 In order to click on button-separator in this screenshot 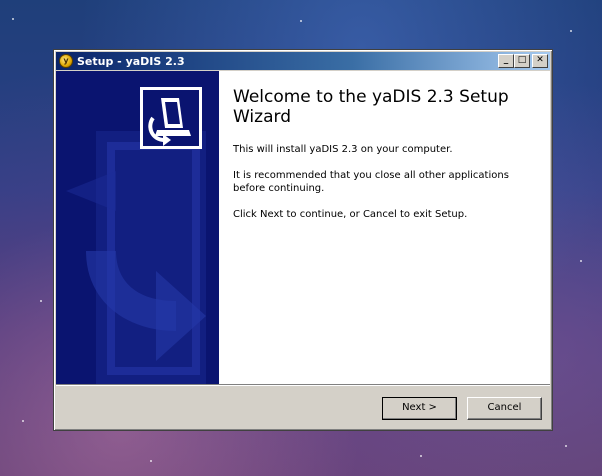, I will do `click(303, 385)`.